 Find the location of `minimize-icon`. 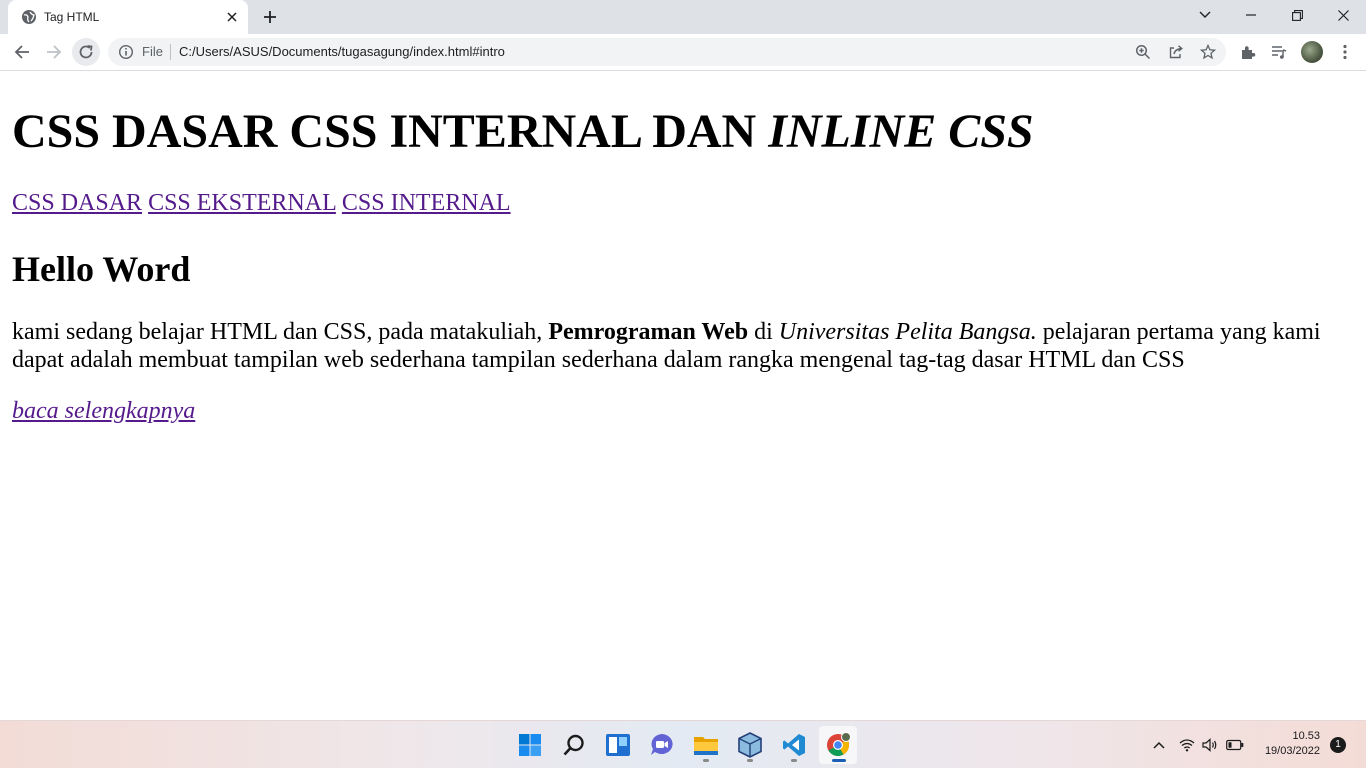

minimize-icon is located at coordinates (1251, 15).